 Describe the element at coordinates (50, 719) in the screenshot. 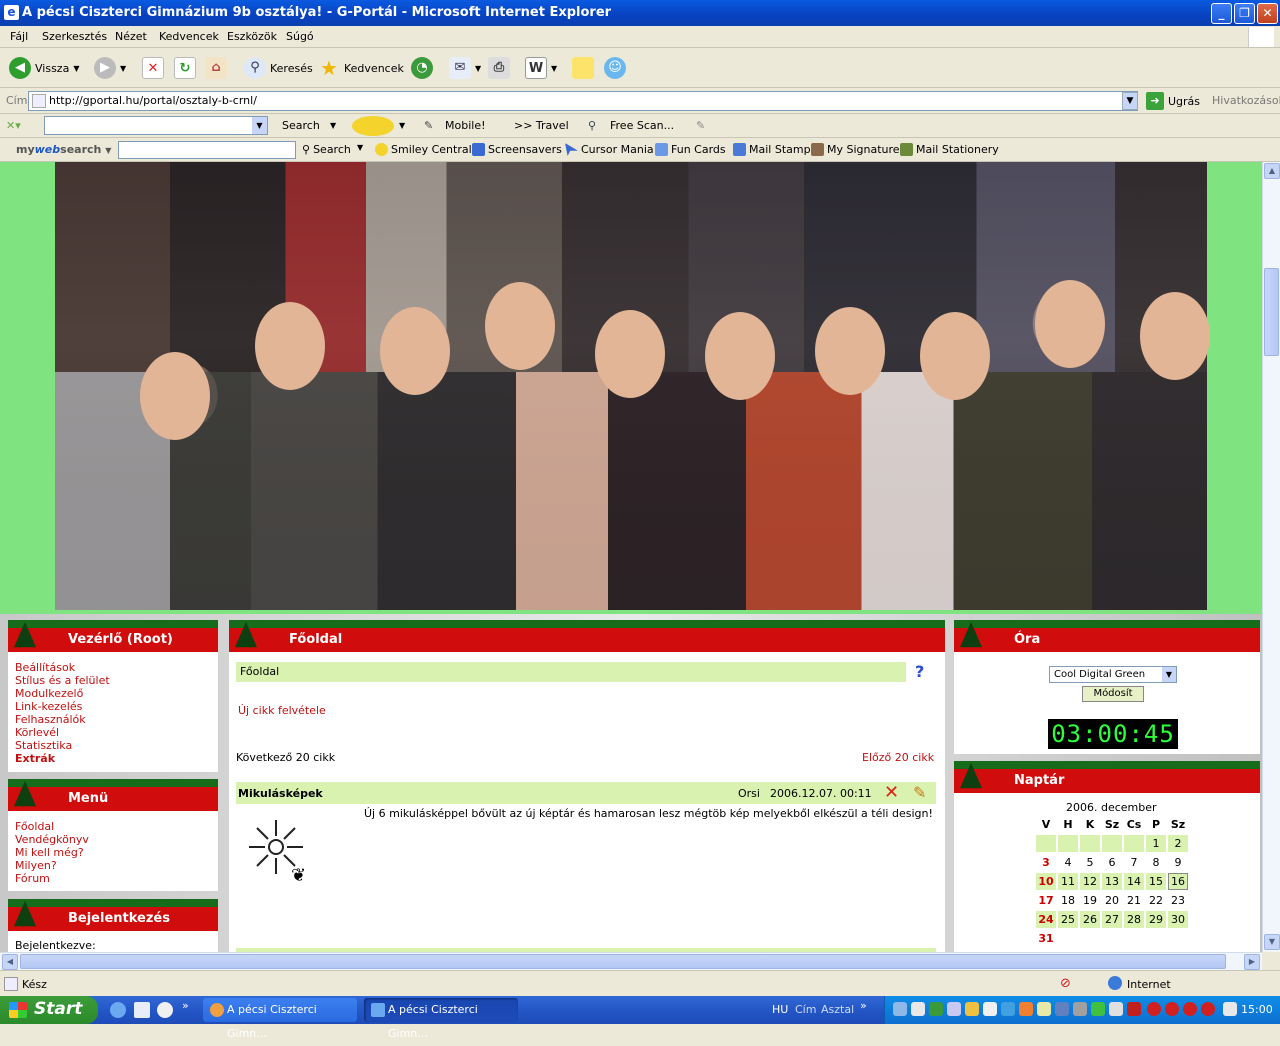

I see `link-users: Felhasználók` at that location.